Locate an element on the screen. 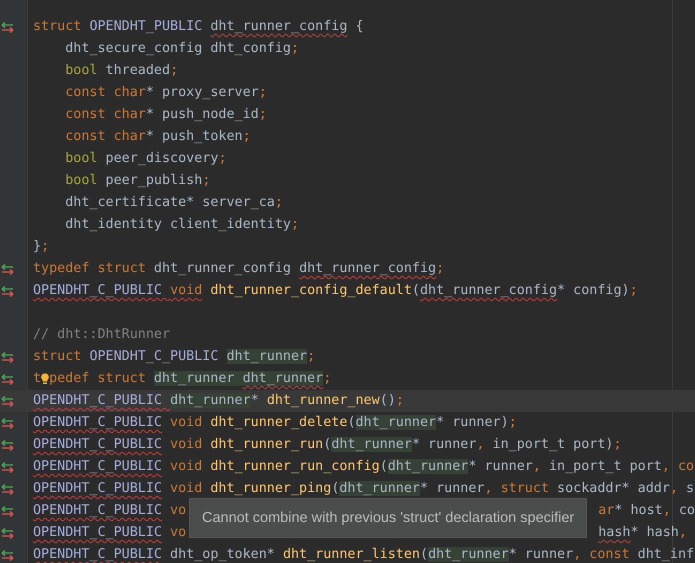 The image size is (695, 563). code-line: bool peer_publish; is located at coordinates (137, 181).